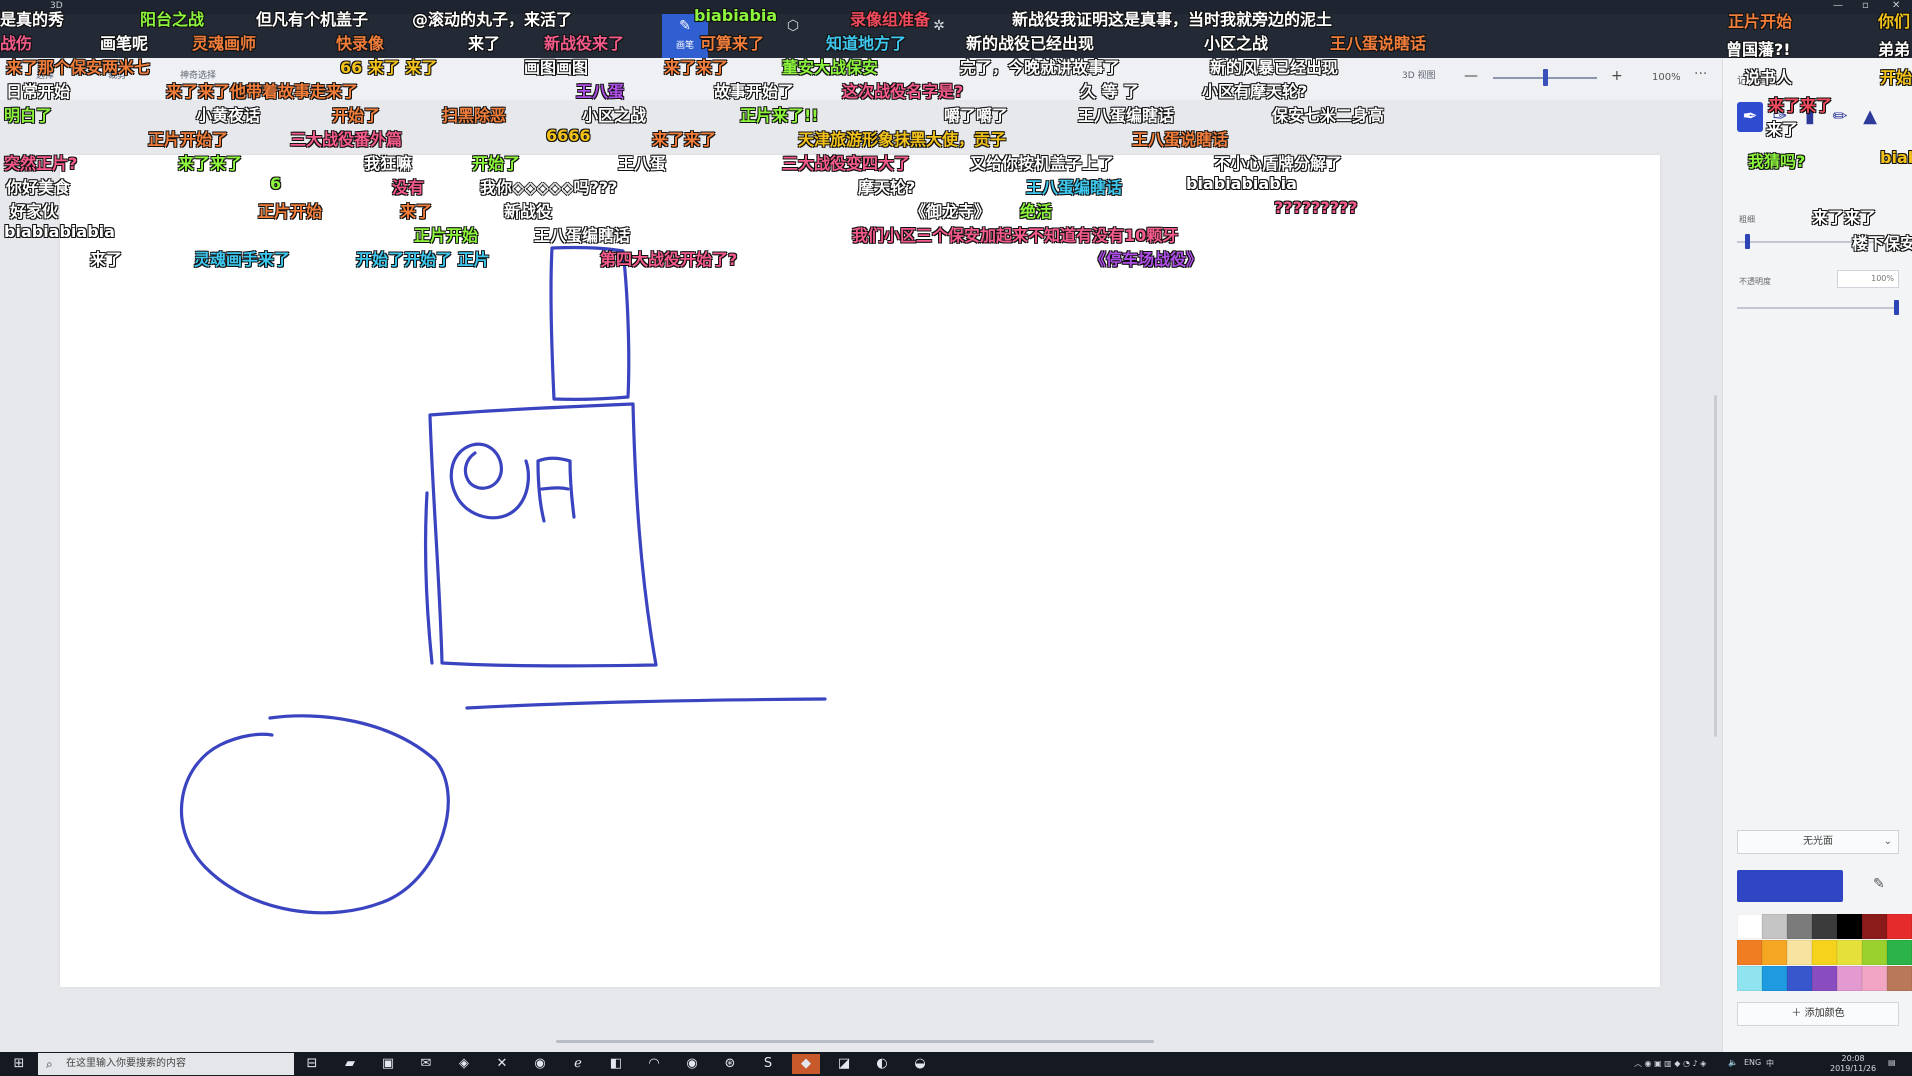  What do you see at coordinates (1316, 207) in the screenshot?
I see `danmaku-comment: ?????????` at bounding box center [1316, 207].